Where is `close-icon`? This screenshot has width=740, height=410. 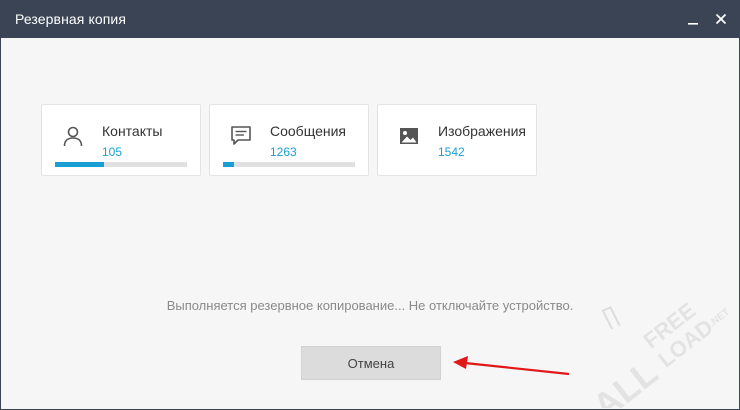
close-icon is located at coordinates (721, 19).